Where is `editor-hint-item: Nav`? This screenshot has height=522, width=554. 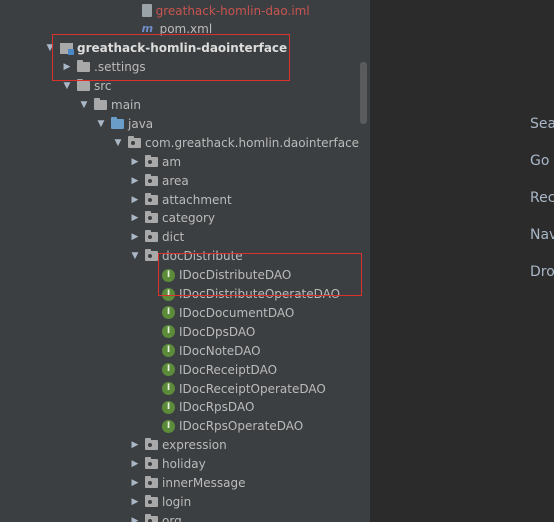
editor-hint-item: Nav is located at coordinates (542, 235).